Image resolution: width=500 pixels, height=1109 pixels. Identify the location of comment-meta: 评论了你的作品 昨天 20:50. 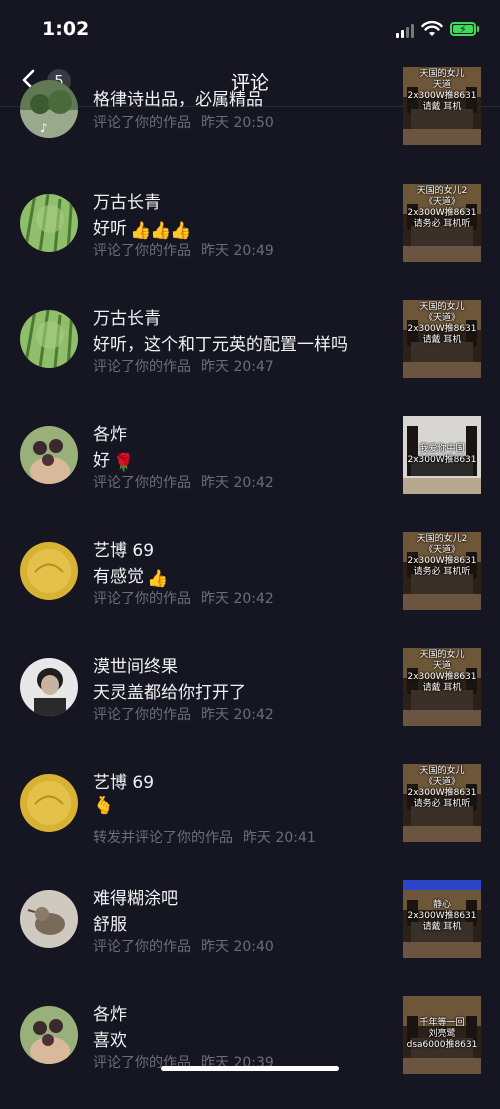
(183, 122).